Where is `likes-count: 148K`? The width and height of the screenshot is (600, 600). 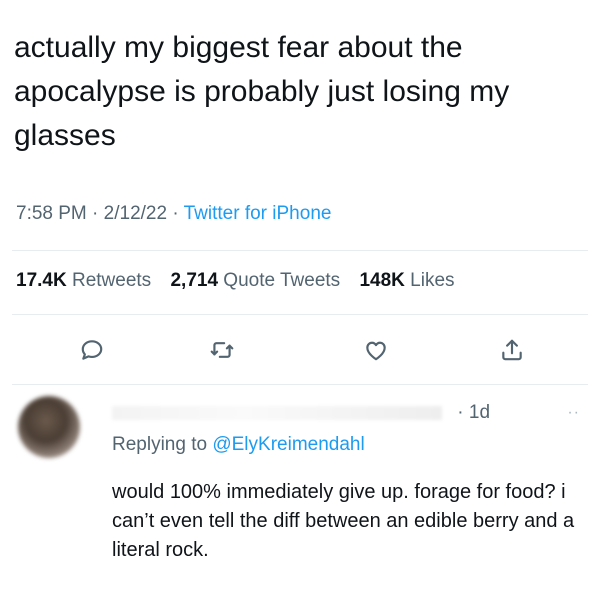
likes-count: 148K is located at coordinates (382, 280).